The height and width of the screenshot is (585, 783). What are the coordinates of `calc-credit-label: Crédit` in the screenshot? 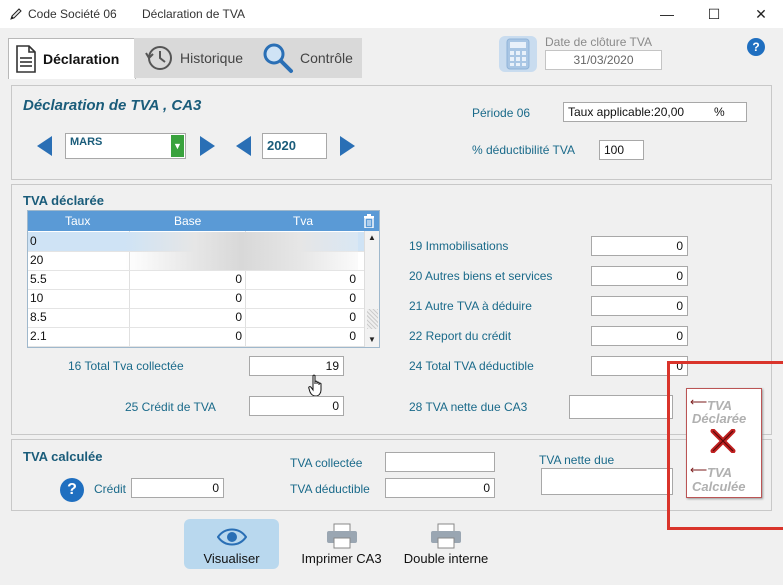 It's located at (110, 489).